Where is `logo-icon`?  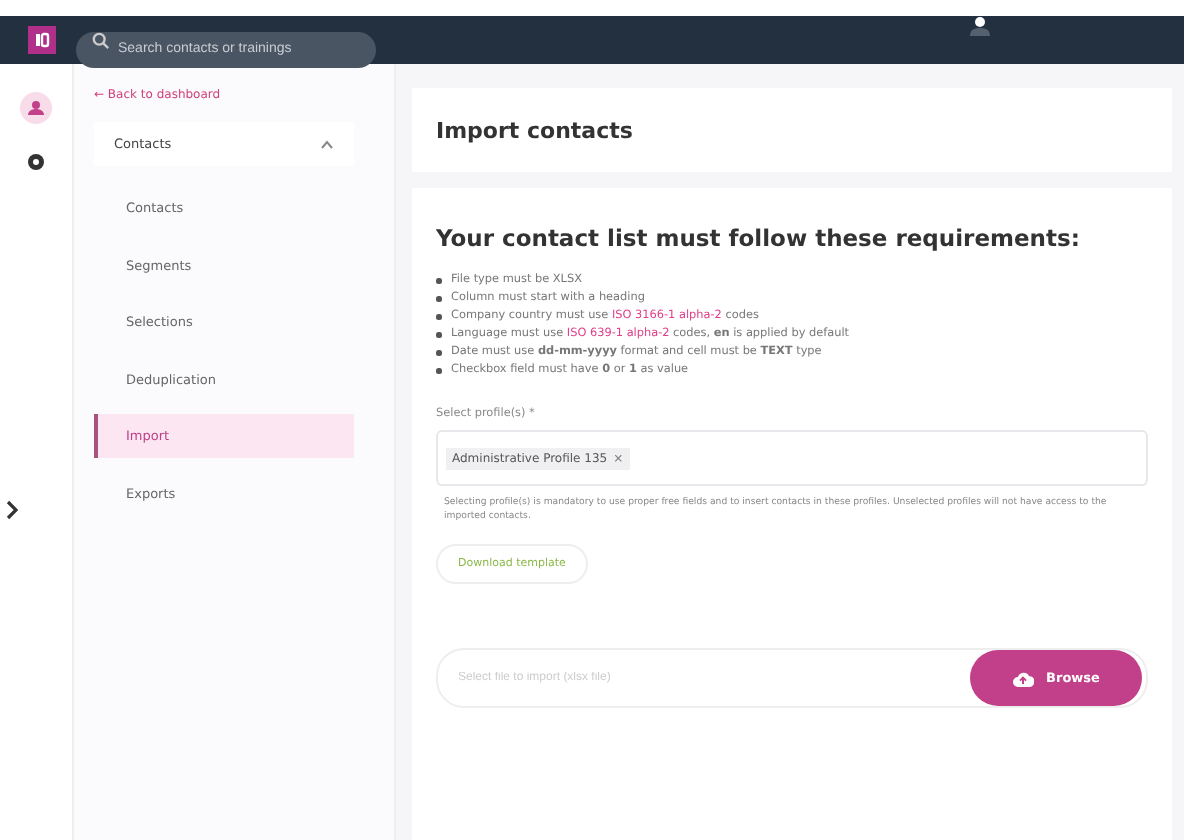 logo-icon is located at coordinates (42, 40).